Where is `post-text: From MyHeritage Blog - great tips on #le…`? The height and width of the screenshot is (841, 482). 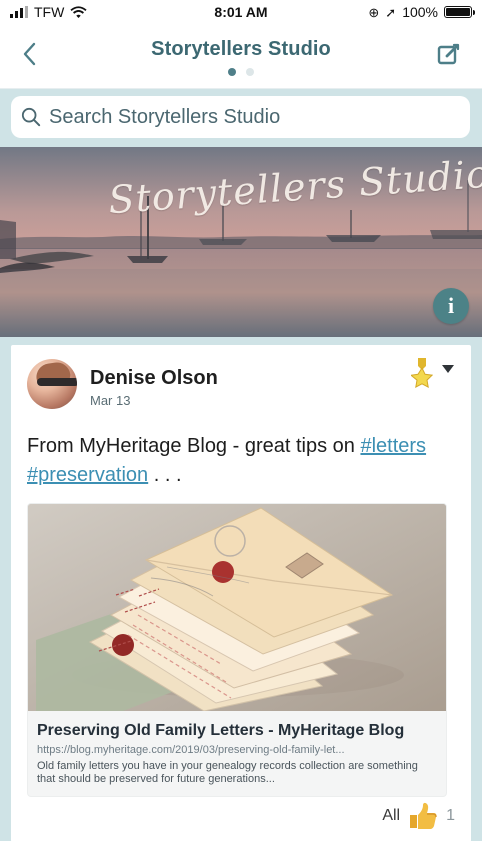
post-text: From MyHeritage Blog - great tips on #le… is located at coordinates (232, 461).